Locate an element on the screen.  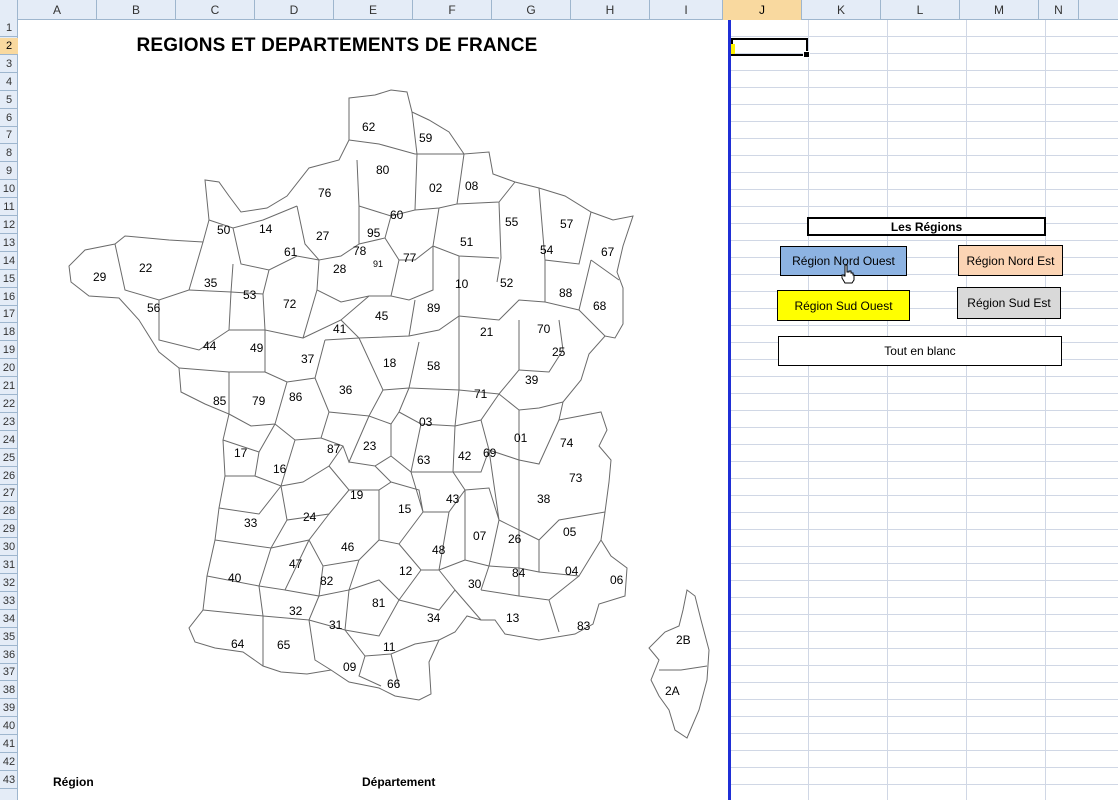
row-header-36: 36 is located at coordinates (9, 655).